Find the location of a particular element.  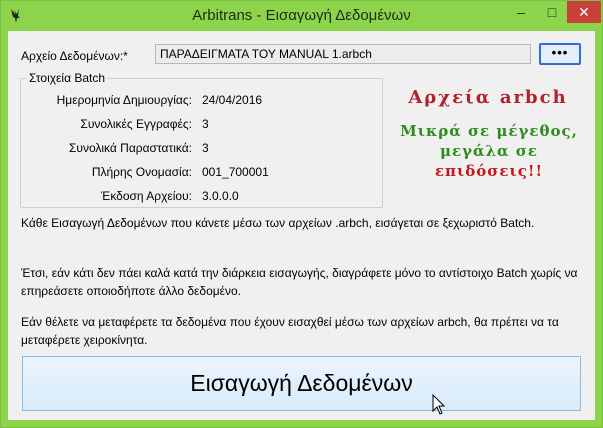

title-bar: Arbitrans - Εισαγωγή Δεδομένων – □ ✕ is located at coordinates (301, 16).